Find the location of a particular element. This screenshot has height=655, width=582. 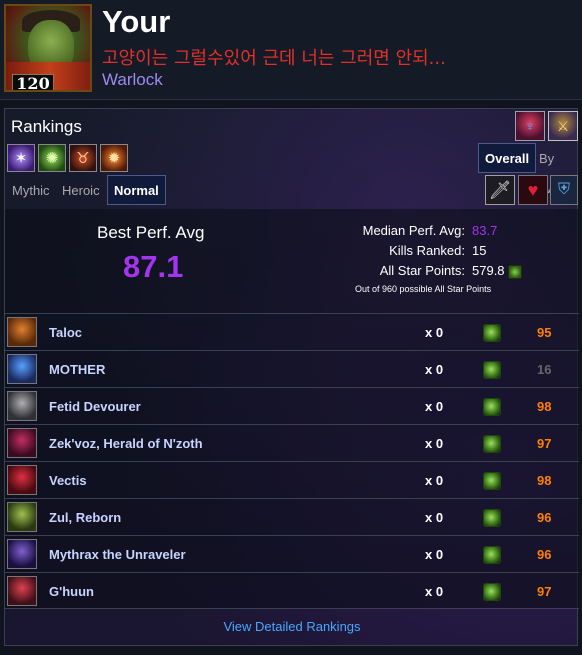

rankings-heading: Rankings is located at coordinates (46, 126).